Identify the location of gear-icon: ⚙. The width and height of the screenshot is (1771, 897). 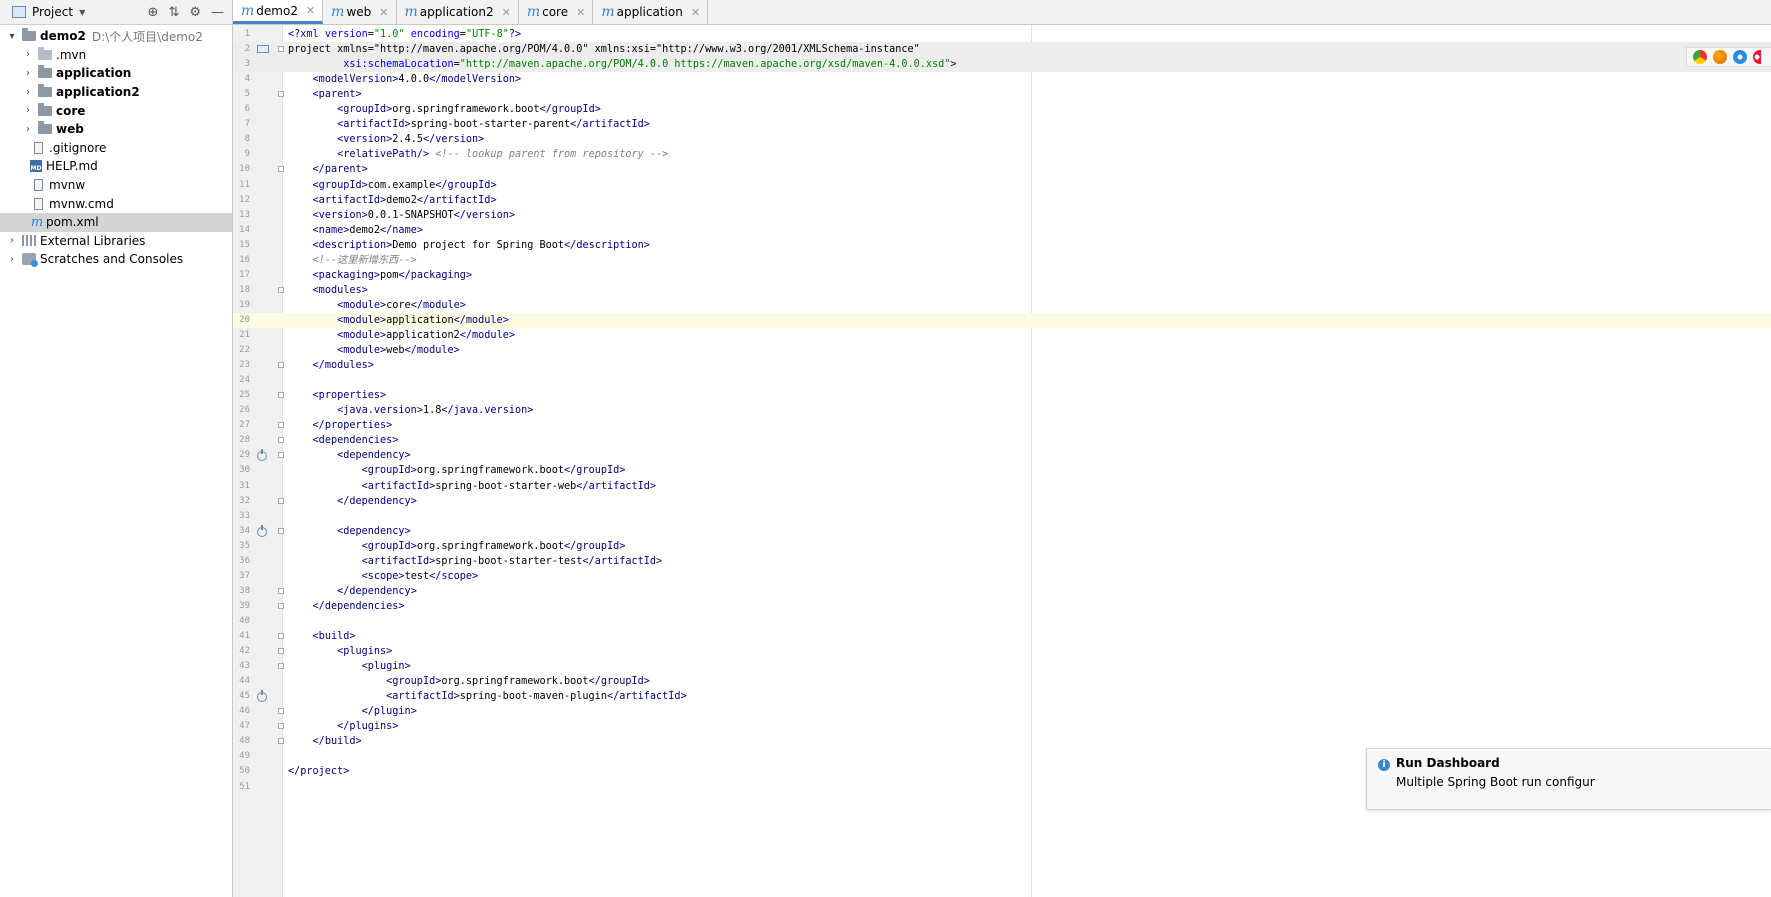
(195, 12).